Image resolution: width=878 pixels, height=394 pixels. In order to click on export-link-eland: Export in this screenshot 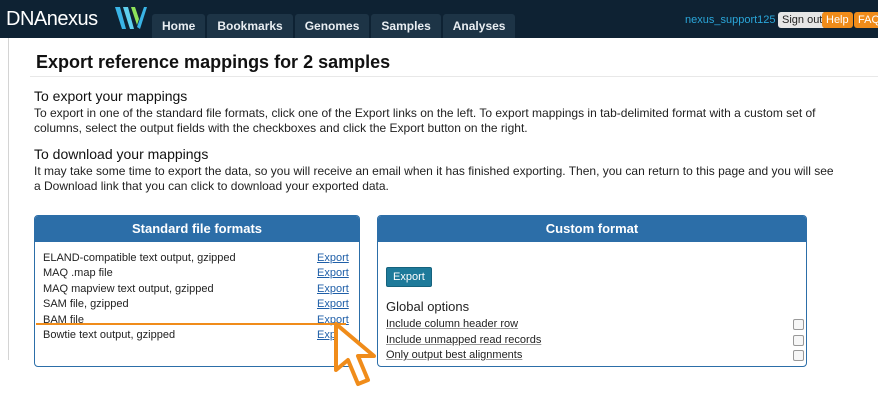, I will do `click(333, 258)`.